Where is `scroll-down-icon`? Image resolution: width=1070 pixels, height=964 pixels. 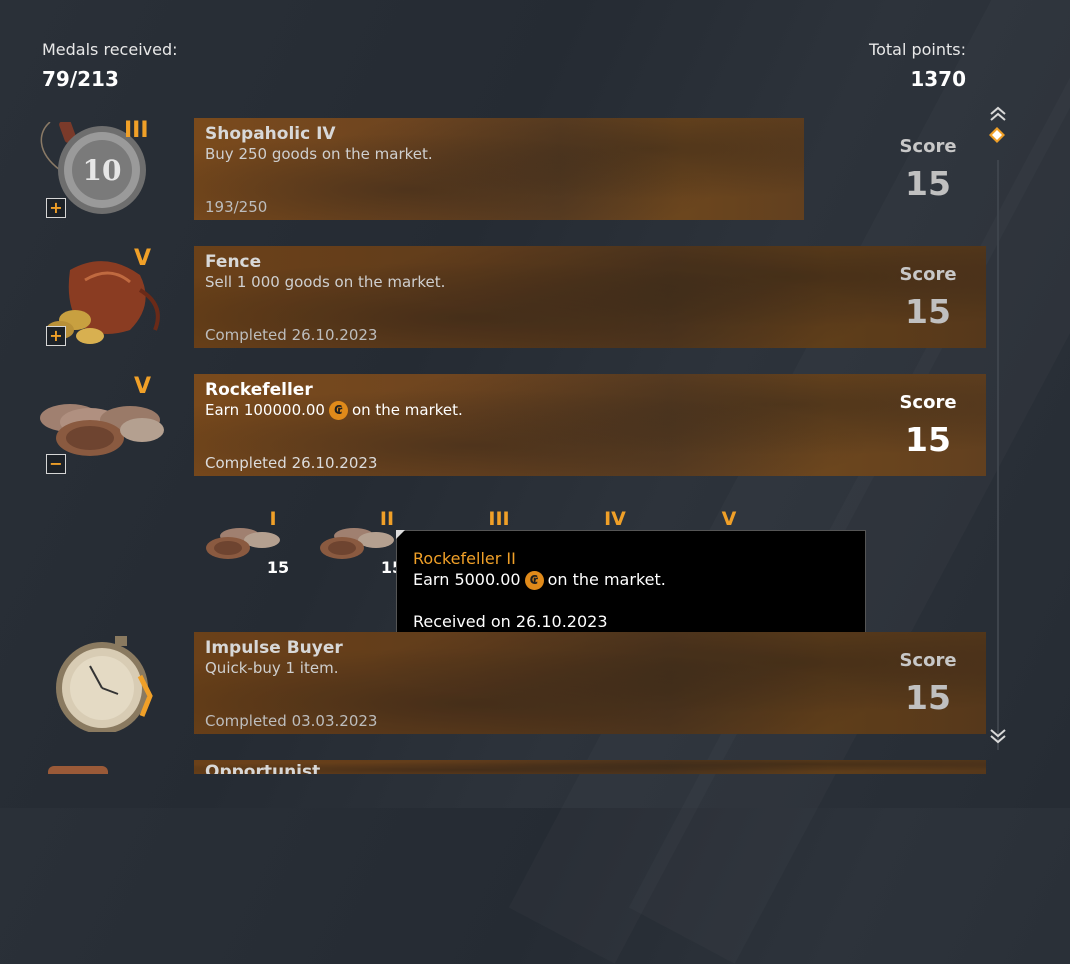 scroll-down-icon is located at coordinates (998, 736).